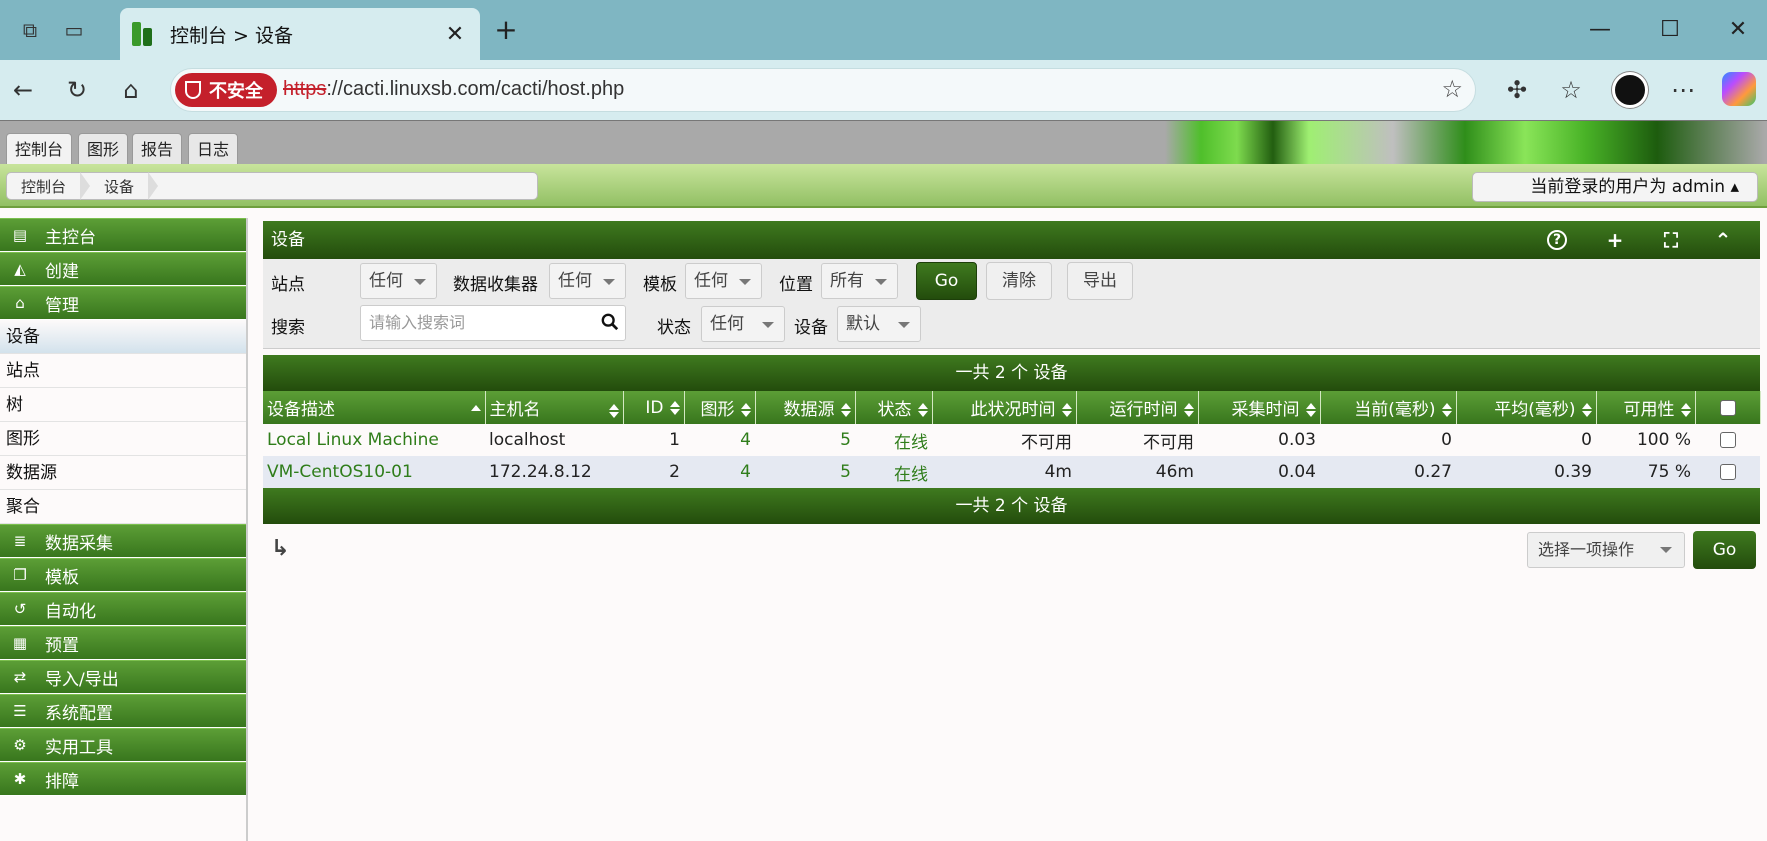  Describe the element at coordinates (20, 541) in the screenshot. I see `database-icon: ≣` at that location.